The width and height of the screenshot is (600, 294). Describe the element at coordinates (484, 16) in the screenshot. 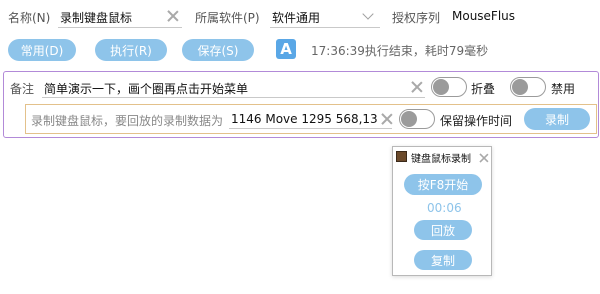

I see `license-value: MouseFlus` at that location.